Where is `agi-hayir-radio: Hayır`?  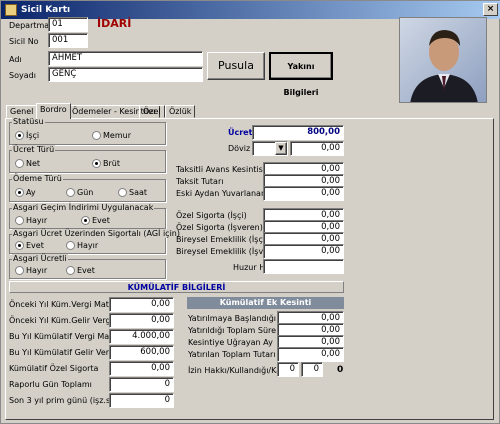
agi-hayir-radio: Hayır is located at coordinates (31, 220).